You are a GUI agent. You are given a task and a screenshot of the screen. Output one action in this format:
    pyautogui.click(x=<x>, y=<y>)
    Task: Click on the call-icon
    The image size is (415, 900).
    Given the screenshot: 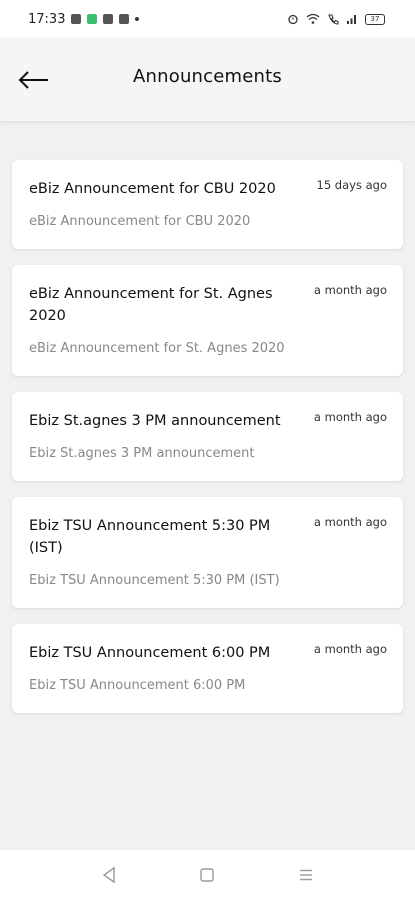 What is the action you would take?
    pyautogui.click(x=333, y=19)
    